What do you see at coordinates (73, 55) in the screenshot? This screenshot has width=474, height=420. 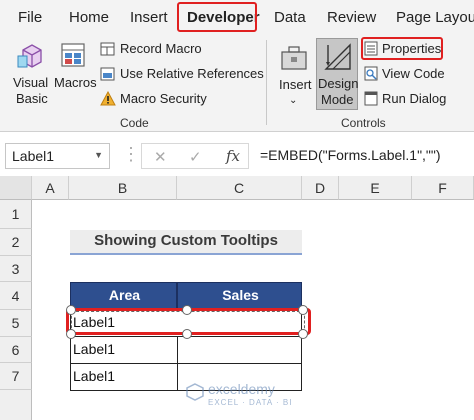 I see `macros-icon` at bounding box center [73, 55].